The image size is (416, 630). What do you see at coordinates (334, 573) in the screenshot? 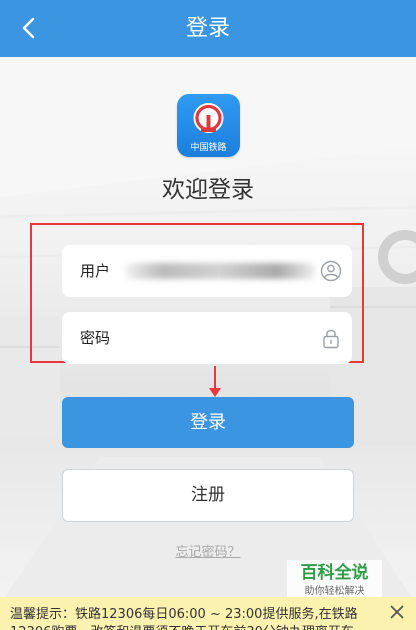
I see `watermark-title: 百科全说` at bounding box center [334, 573].